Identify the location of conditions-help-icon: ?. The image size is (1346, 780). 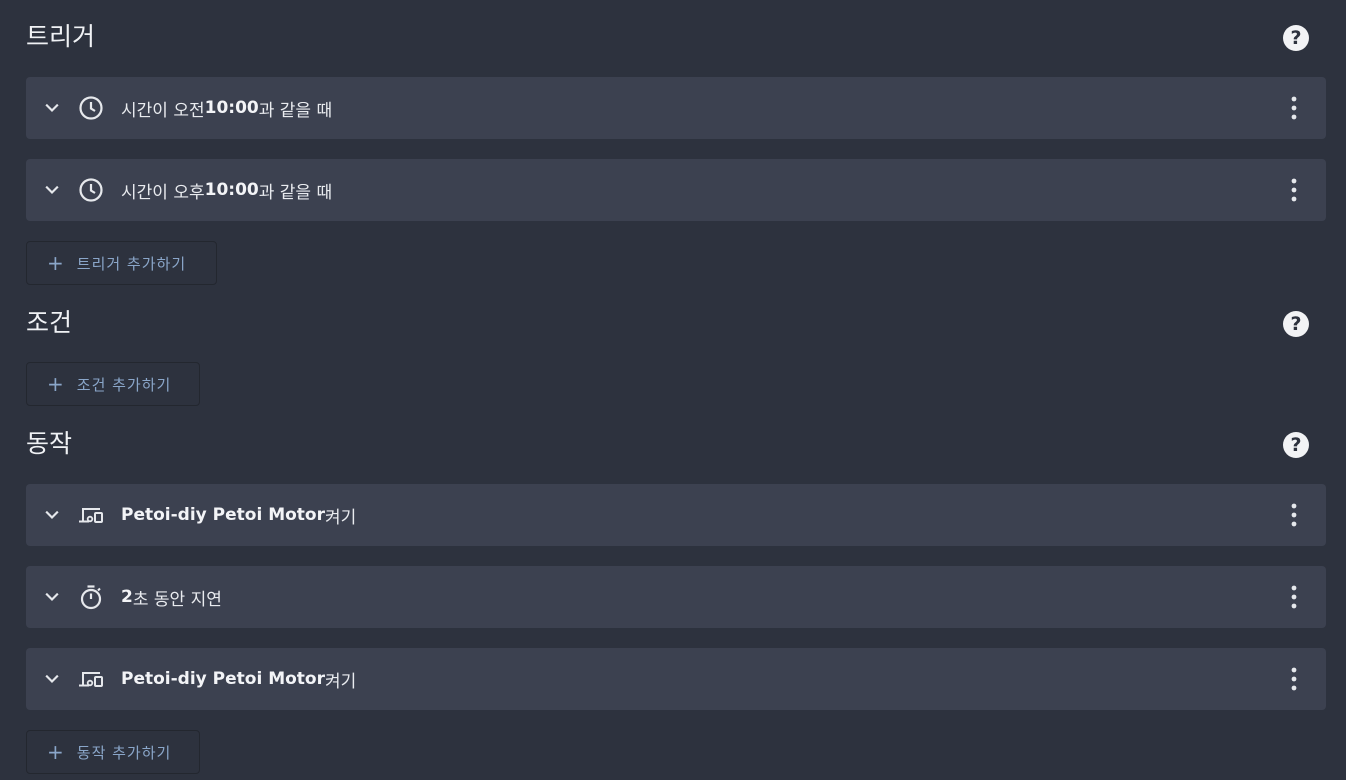
(1296, 324).